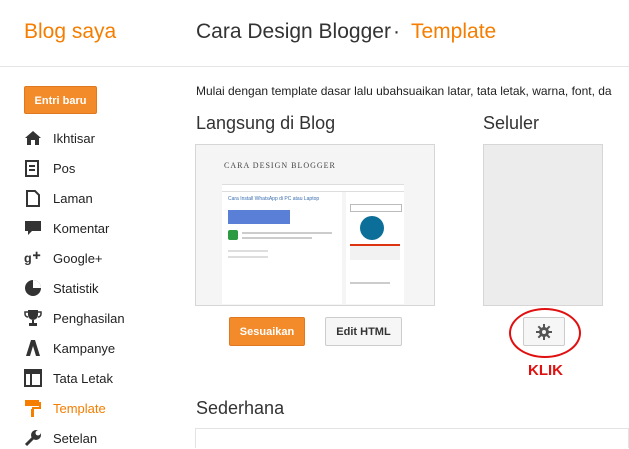 This screenshot has width=629, height=449. Describe the element at coordinates (454, 31) in the screenshot. I see `page-title: Template` at that location.